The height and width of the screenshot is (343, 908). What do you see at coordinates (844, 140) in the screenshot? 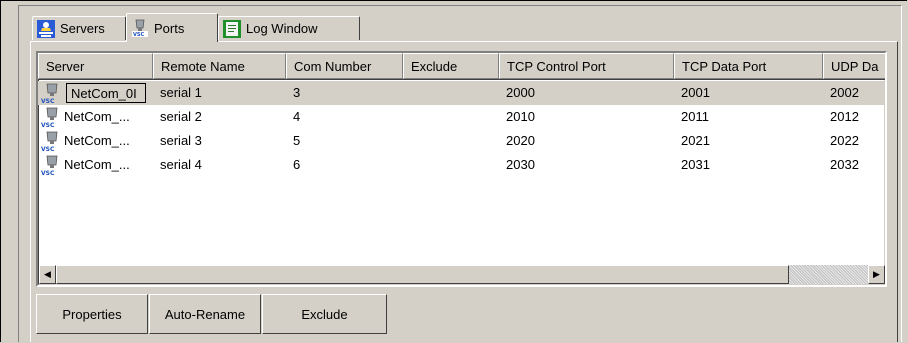
I see `udp-data-cell: 2022` at bounding box center [844, 140].